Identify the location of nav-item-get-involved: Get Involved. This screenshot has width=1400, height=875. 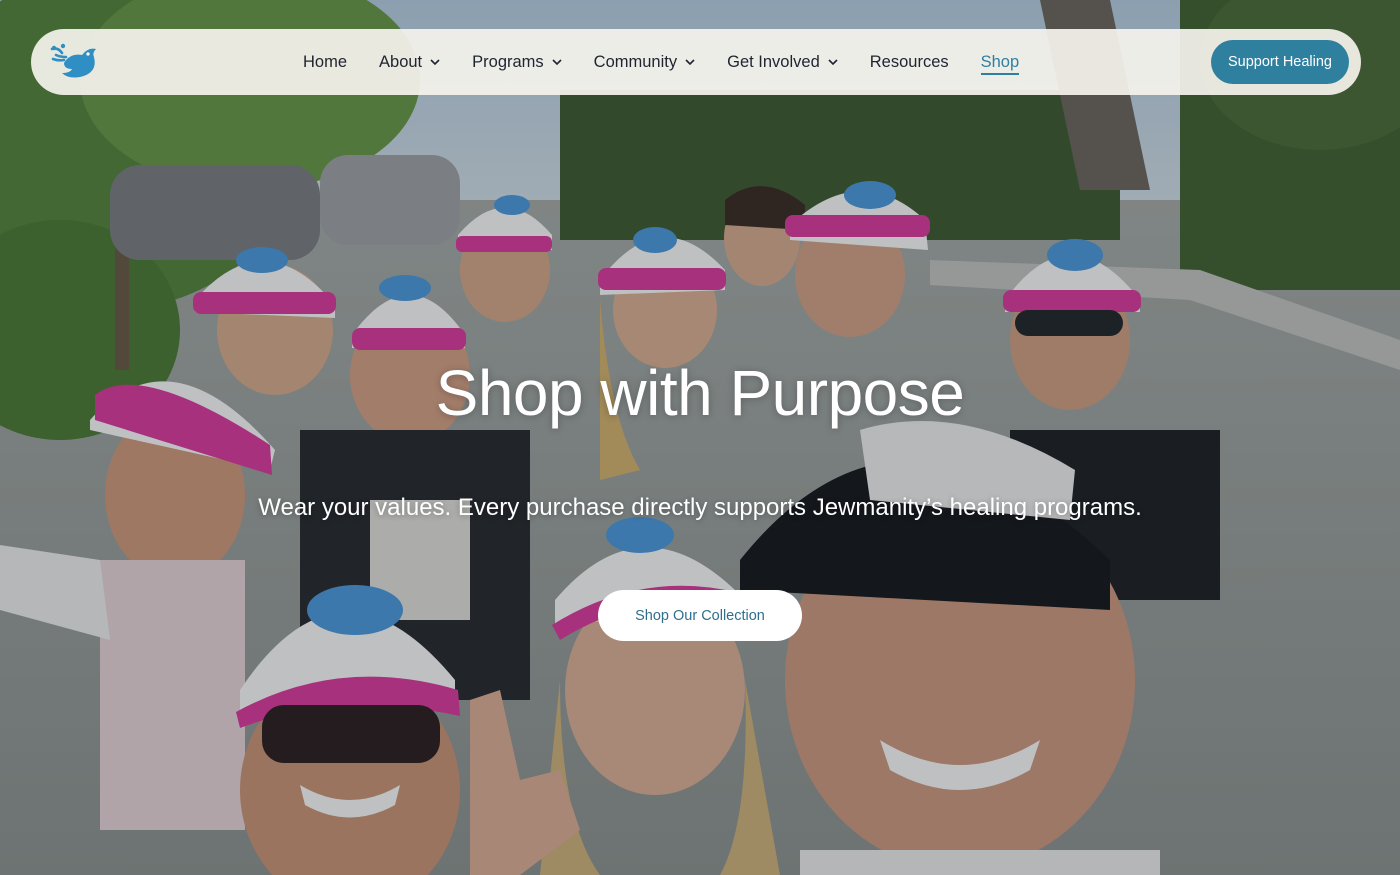
(782, 62).